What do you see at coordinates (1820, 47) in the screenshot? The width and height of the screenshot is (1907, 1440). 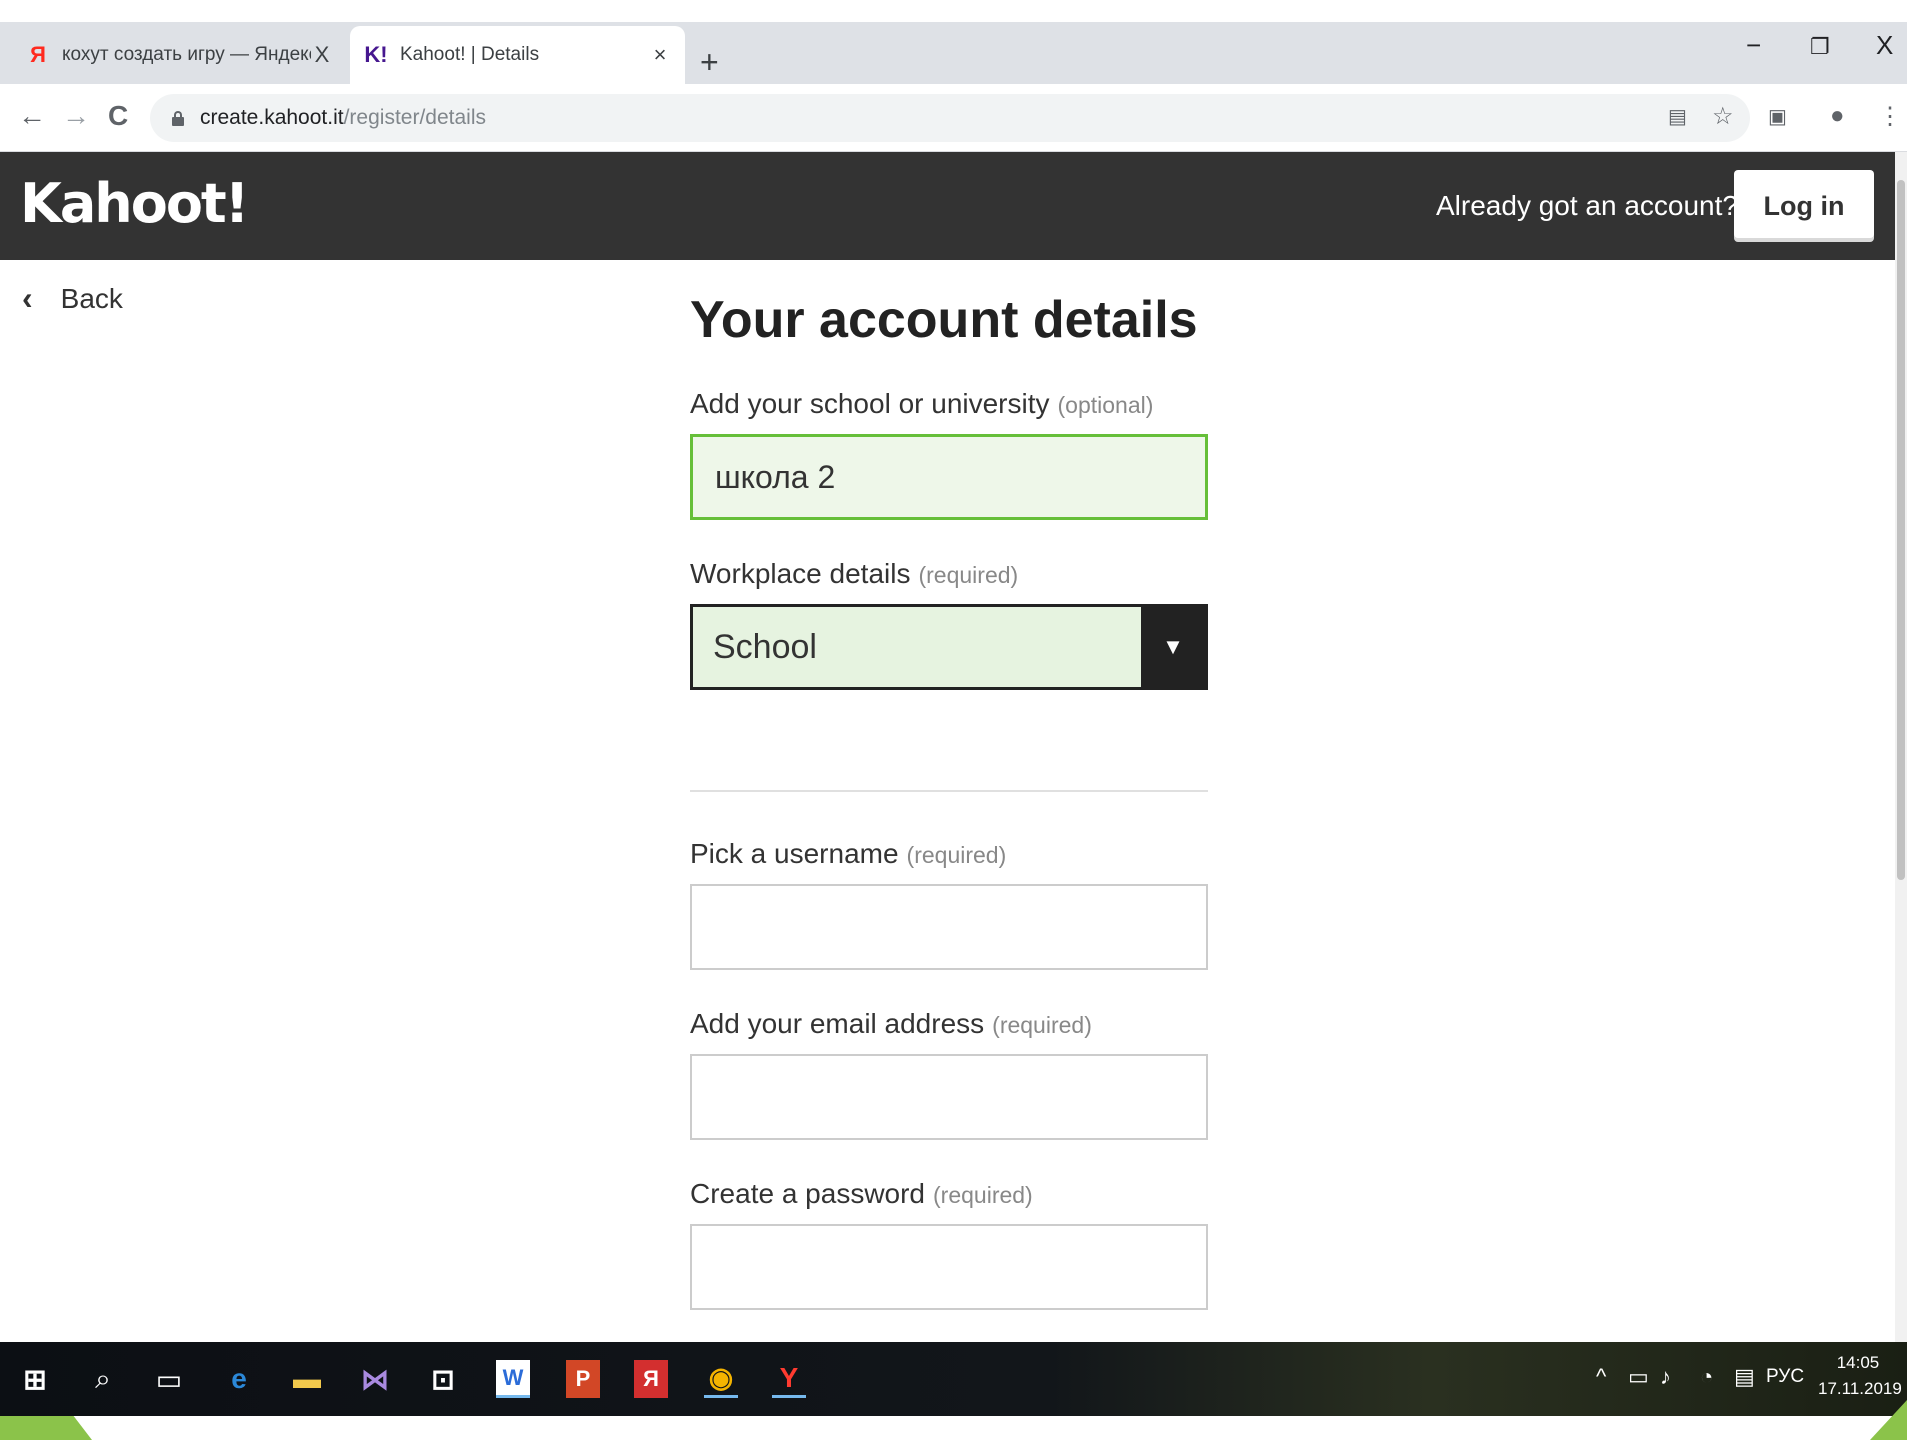 I see `restore-icon: ❐` at bounding box center [1820, 47].